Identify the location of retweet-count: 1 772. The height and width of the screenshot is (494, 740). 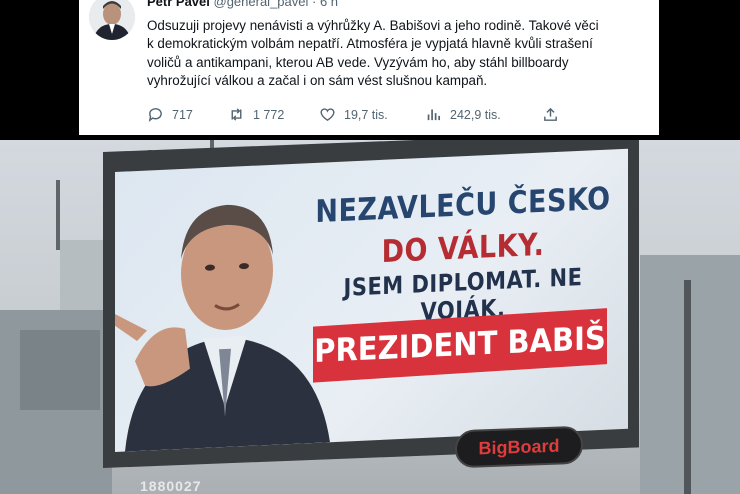
(269, 114).